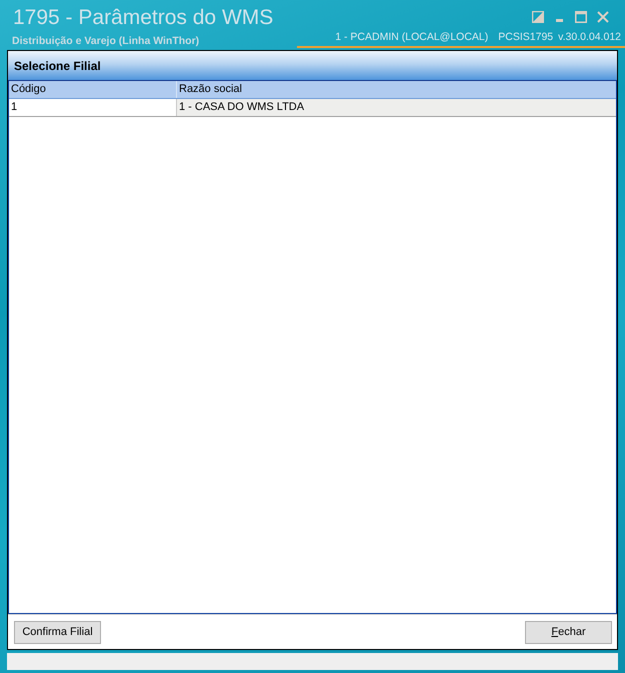  What do you see at coordinates (93, 89) in the screenshot?
I see `column-header: Código` at bounding box center [93, 89].